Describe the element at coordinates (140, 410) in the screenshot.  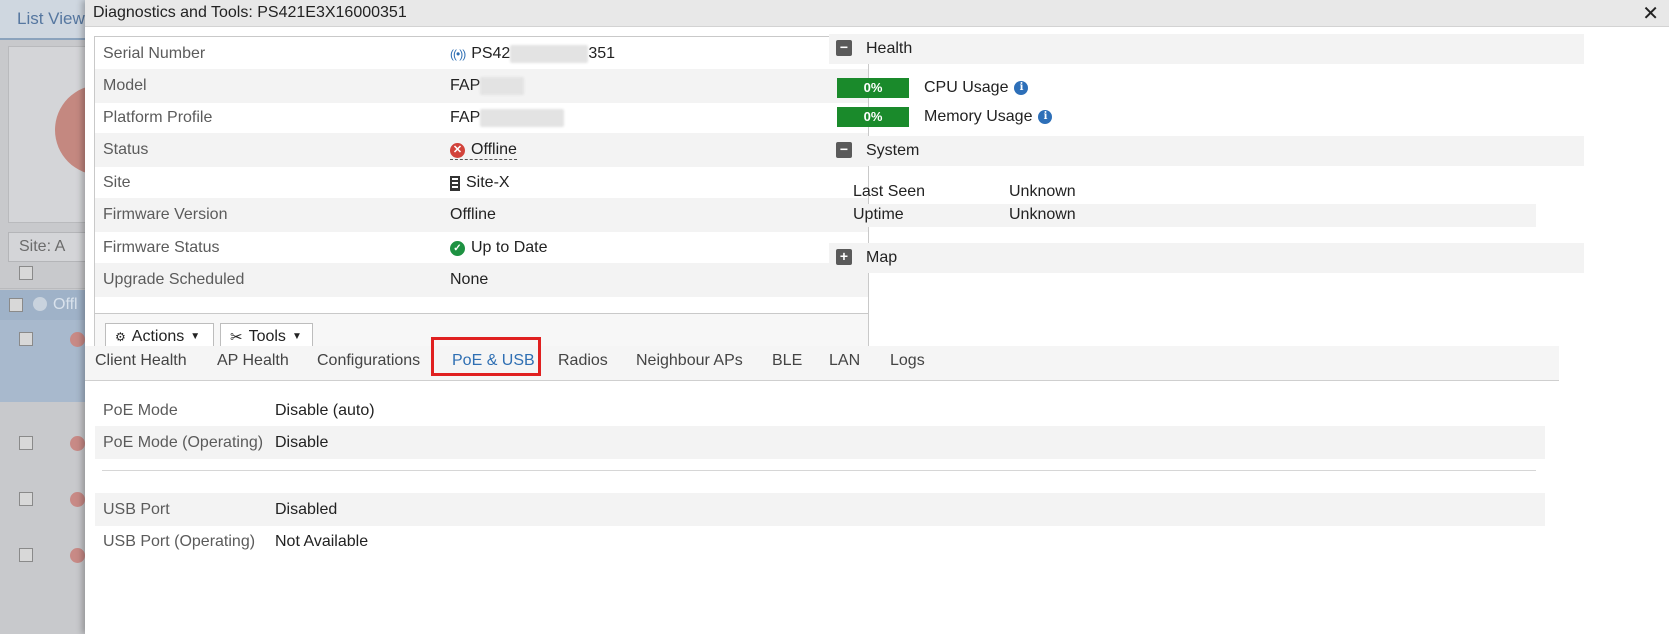
I see `poe-mode-label: PoE Mode` at that location.